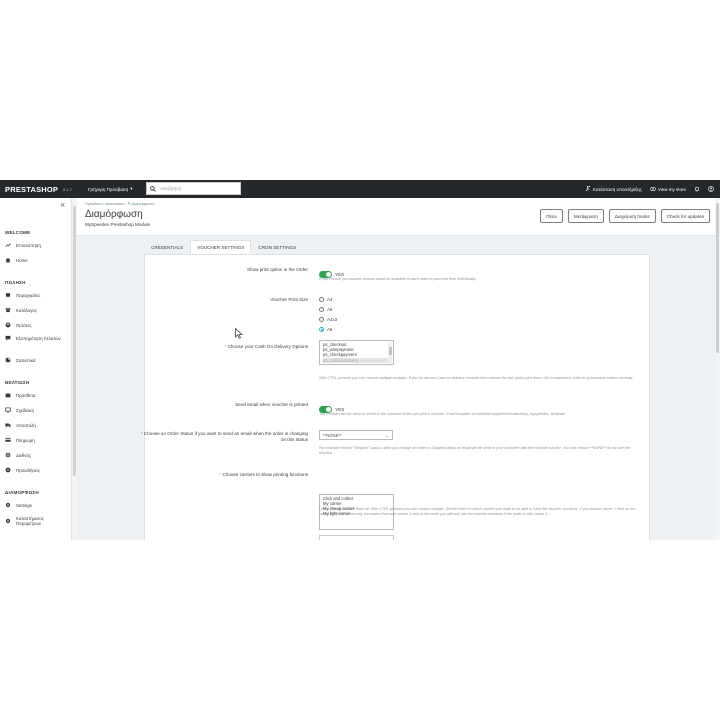  Describe the element at coordinates (24, 325) in the screenshot. I see `sidebar-item-label: Πελάτες` at that location.